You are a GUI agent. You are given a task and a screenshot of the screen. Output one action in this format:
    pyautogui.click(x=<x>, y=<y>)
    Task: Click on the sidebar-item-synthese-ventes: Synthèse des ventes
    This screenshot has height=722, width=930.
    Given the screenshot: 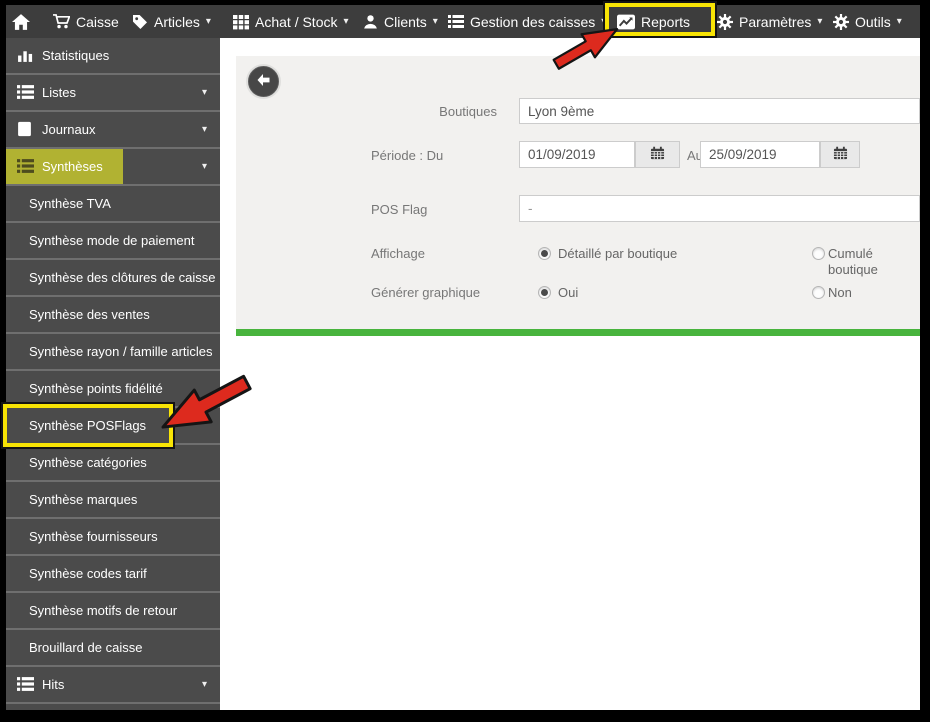 What is the action you would take?
    pyautogui.click(x=113, y=315)
    